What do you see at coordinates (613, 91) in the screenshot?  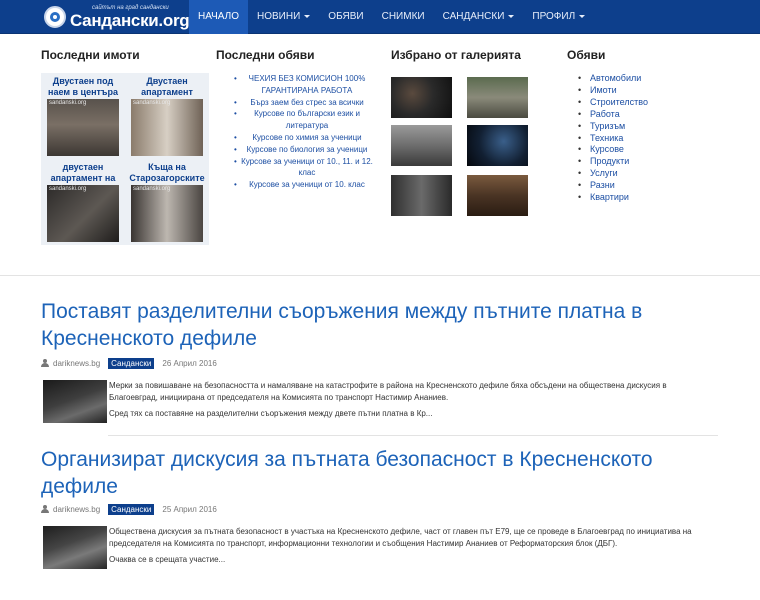 I see `category-link: Имоти` at bounding box center [613, 91].